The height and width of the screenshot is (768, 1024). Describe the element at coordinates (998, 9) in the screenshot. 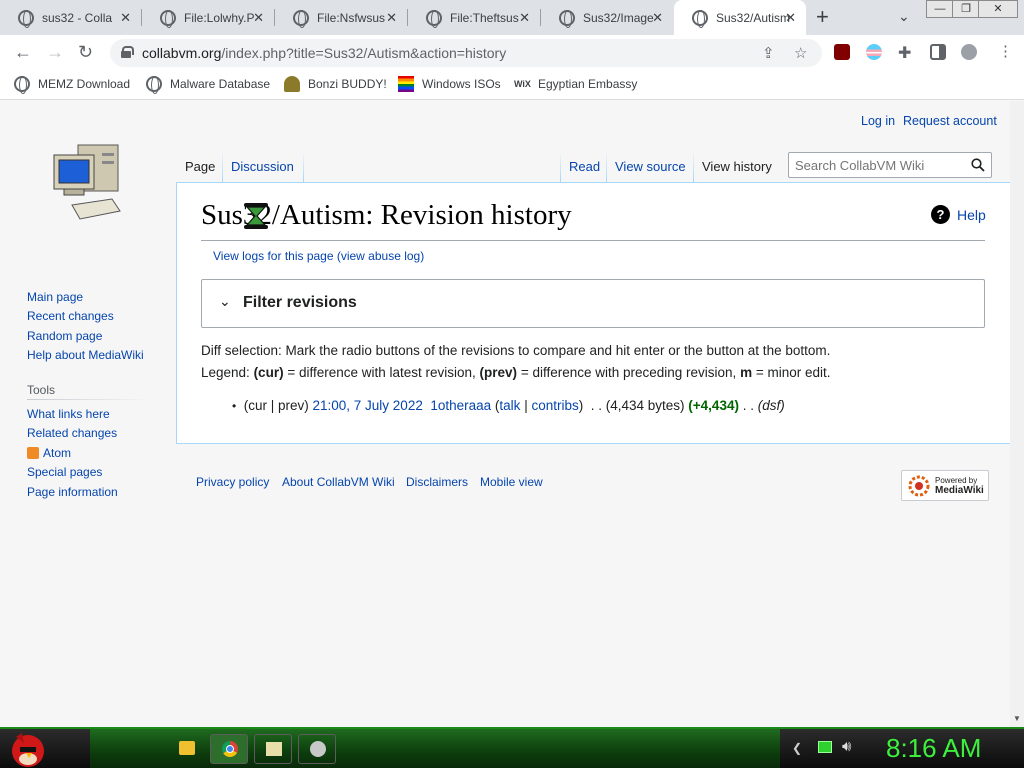

I see `close-window-button: ✕` at that location.